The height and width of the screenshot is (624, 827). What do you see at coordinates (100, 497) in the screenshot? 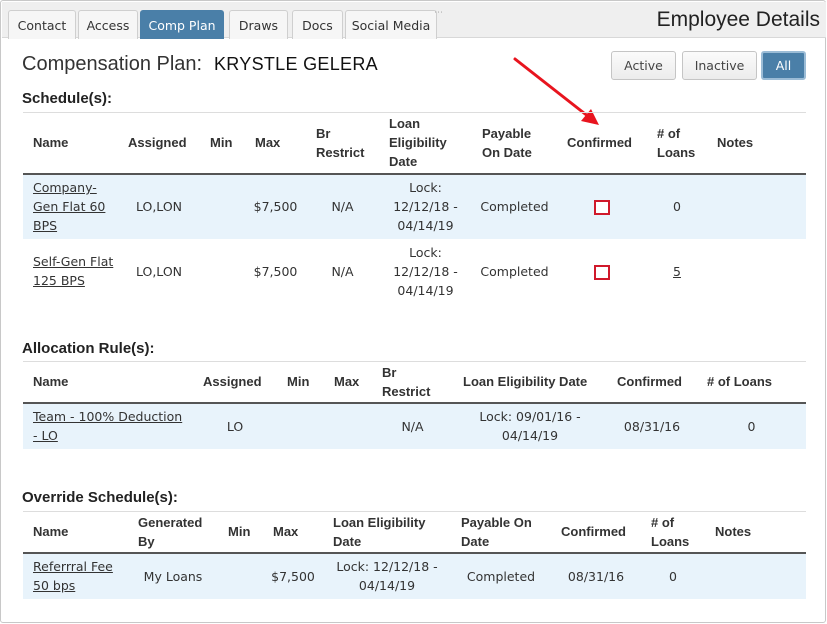
I see `override-schedules-title: Override Schedule(s):` at bounding box center [100, 497].